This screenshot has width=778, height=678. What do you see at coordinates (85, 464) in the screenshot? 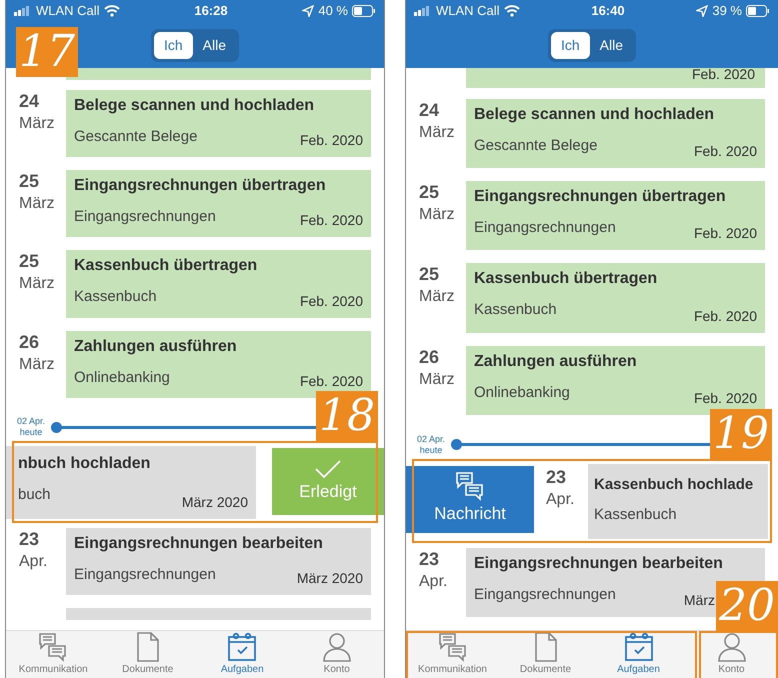
I see `task-title: nbuch hochladen` at bounding box center [85, 464].